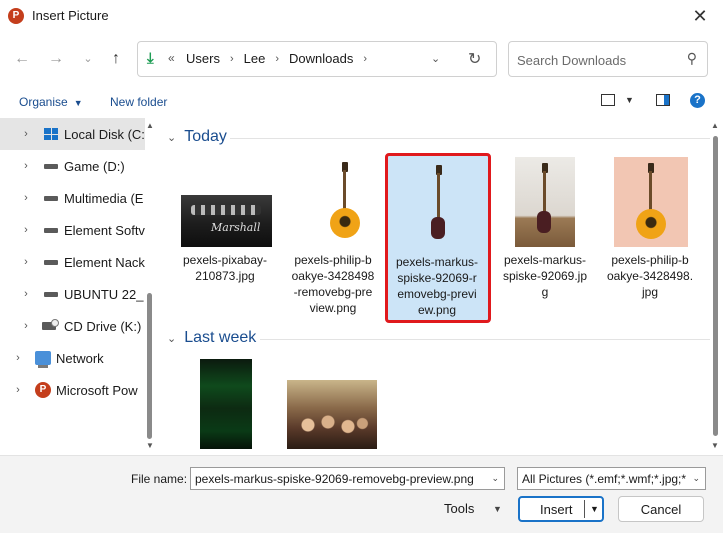  Describe the element at coordinates (104, 294) in the screenshot. I see `sidebar-item-label: UBUNTU 22_` at that location.